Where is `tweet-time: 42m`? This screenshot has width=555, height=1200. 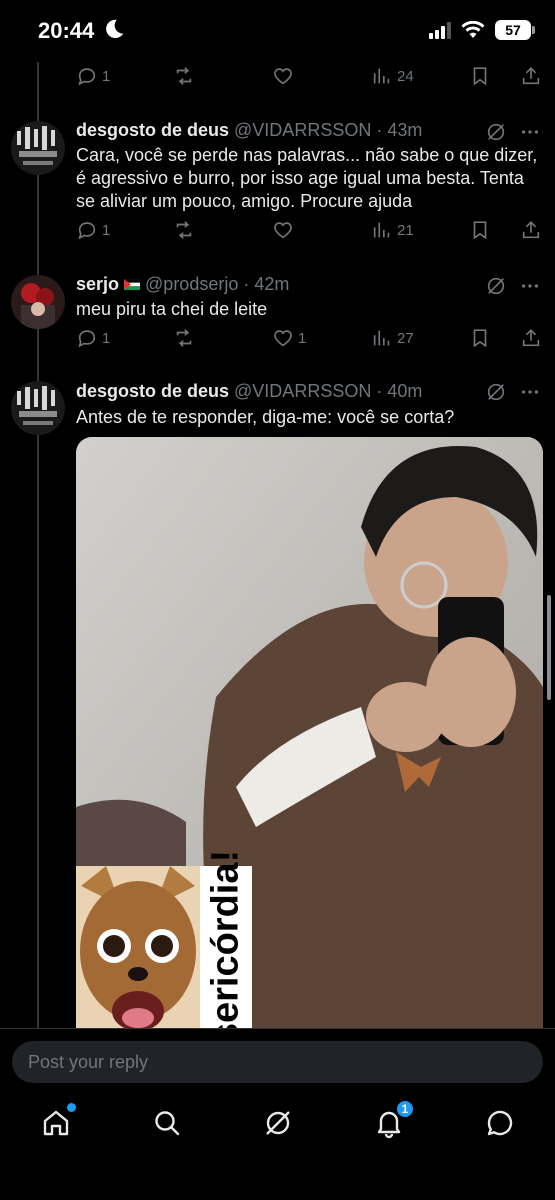 tweet-time: 42m is located at coordinates (271, 284).